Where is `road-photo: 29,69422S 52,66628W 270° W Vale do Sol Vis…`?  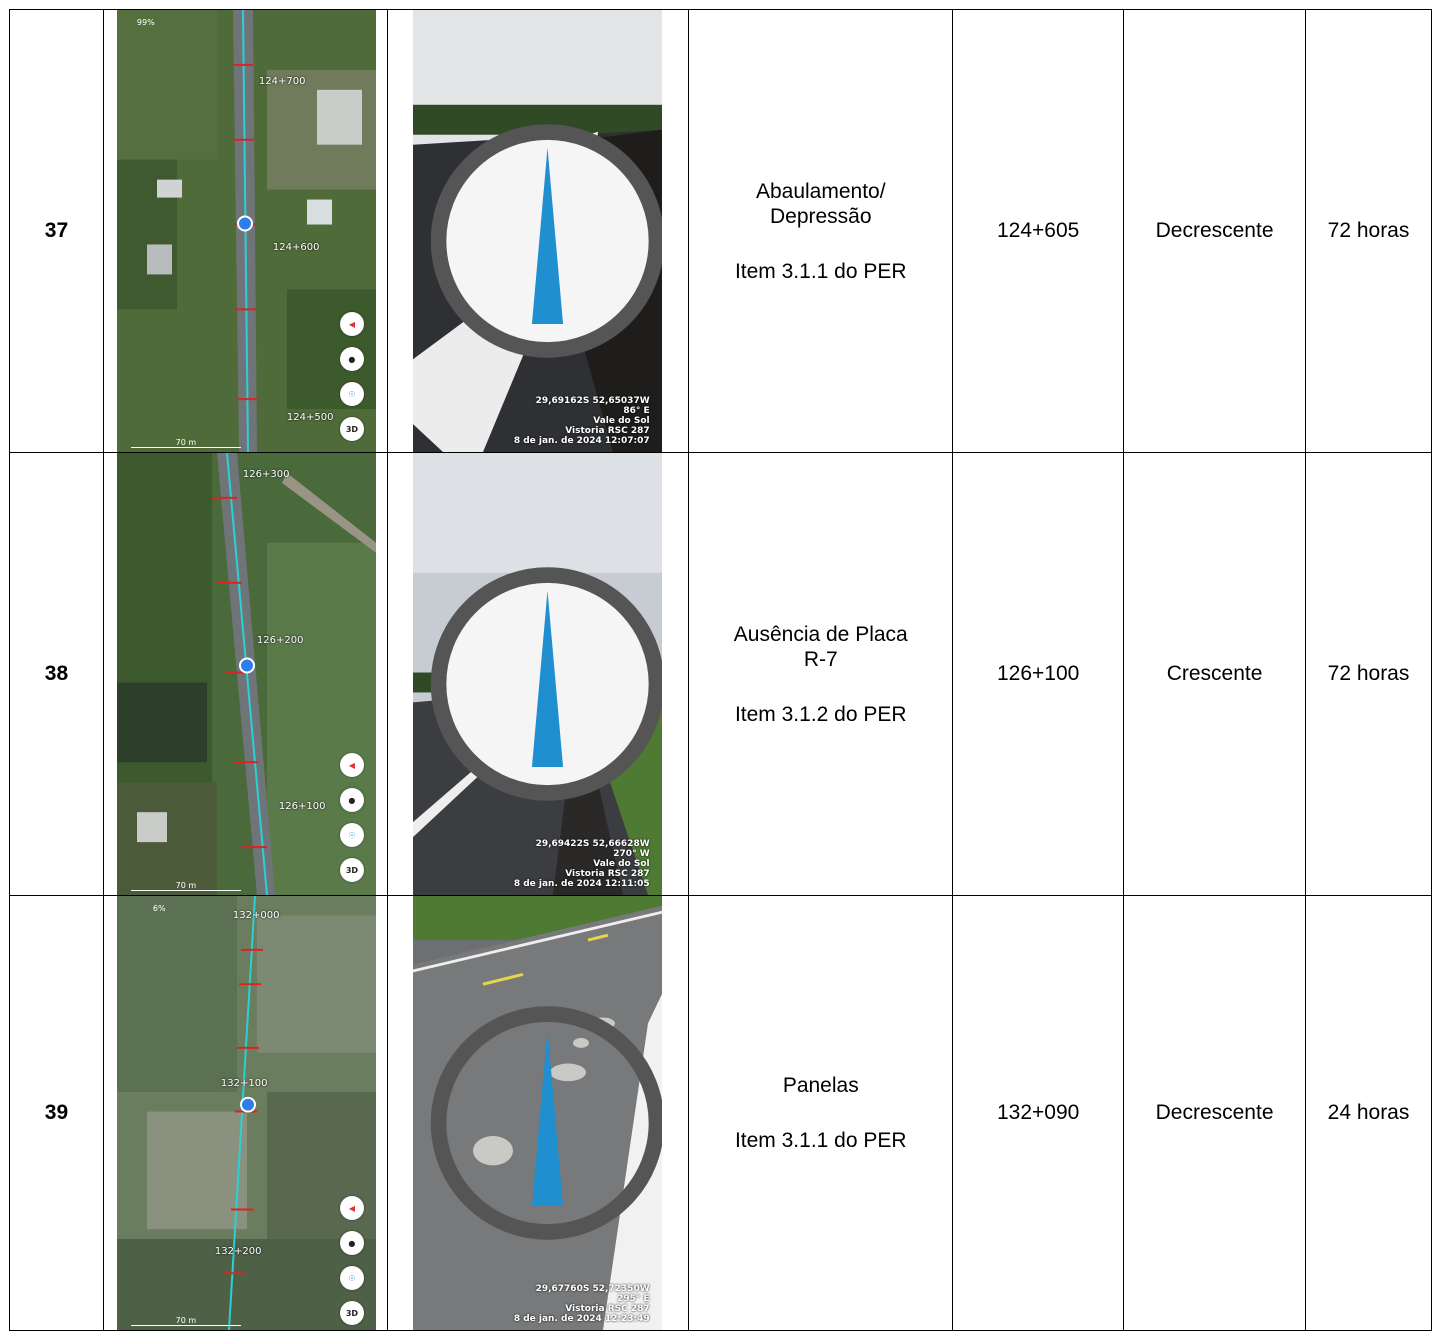 road-photo: 29,69422S 52,66628W 270° W Vale do Sol Vis… is located at coordinates (537, 674).